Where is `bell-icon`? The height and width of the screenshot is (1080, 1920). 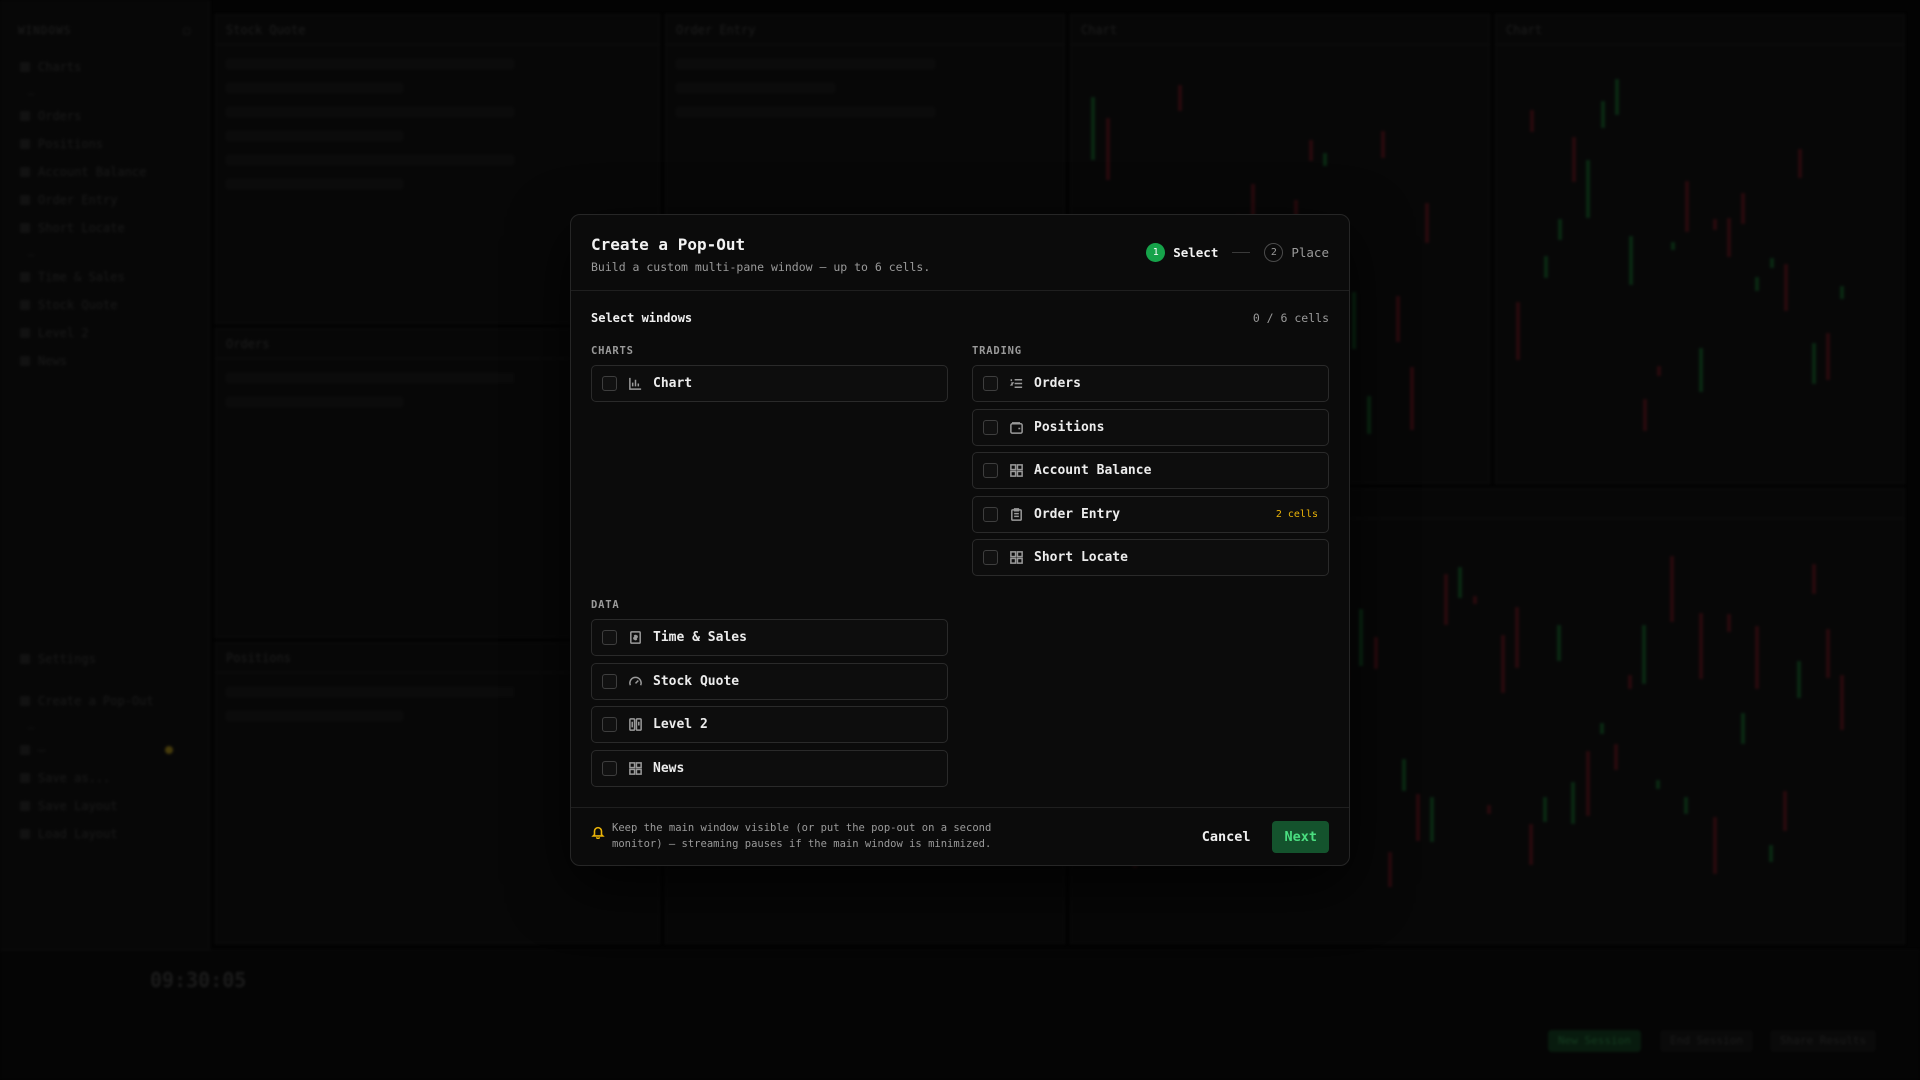 bell-icon is located at coordinates (598, 831).